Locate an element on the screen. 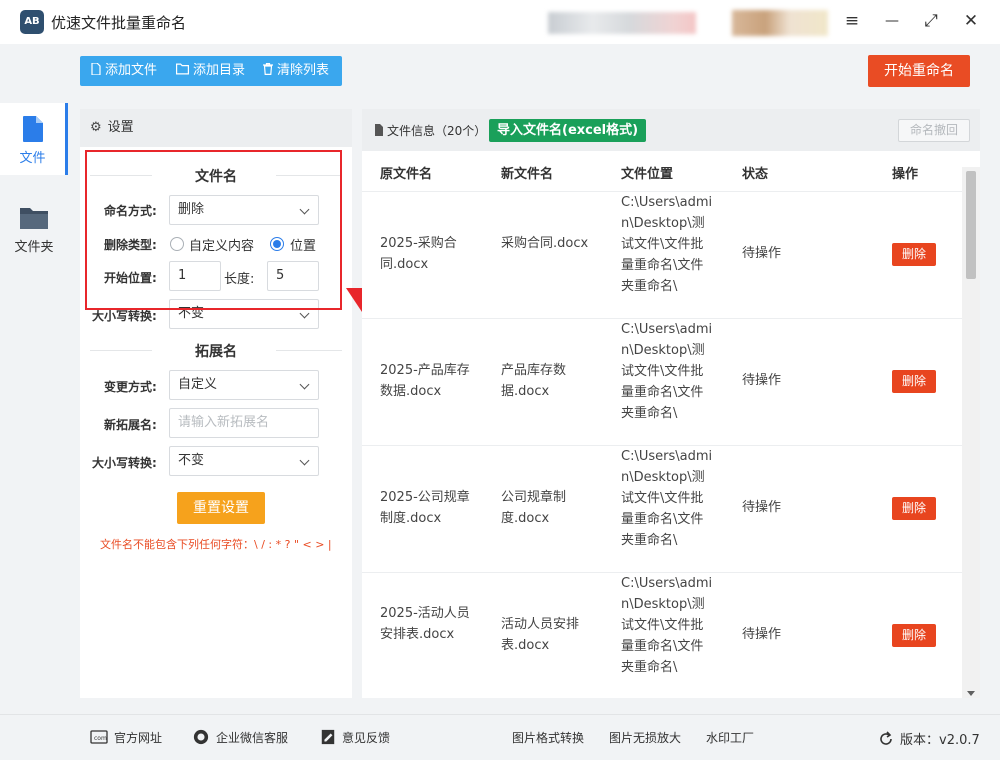 Image resolution: width=1000 pixels, height=760 pixels. new-name-cell: 采购合同.docx is located at coordinates (545, 243).